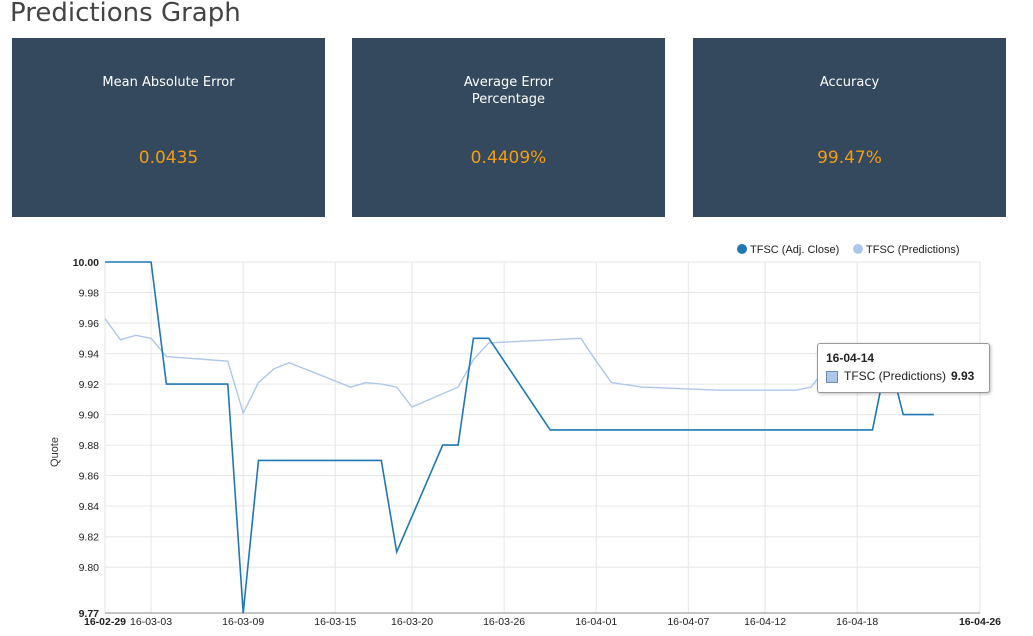 This screenshot has height=636, width=1033. I want to click on y-axis-label: Quote, so click(55, 452).